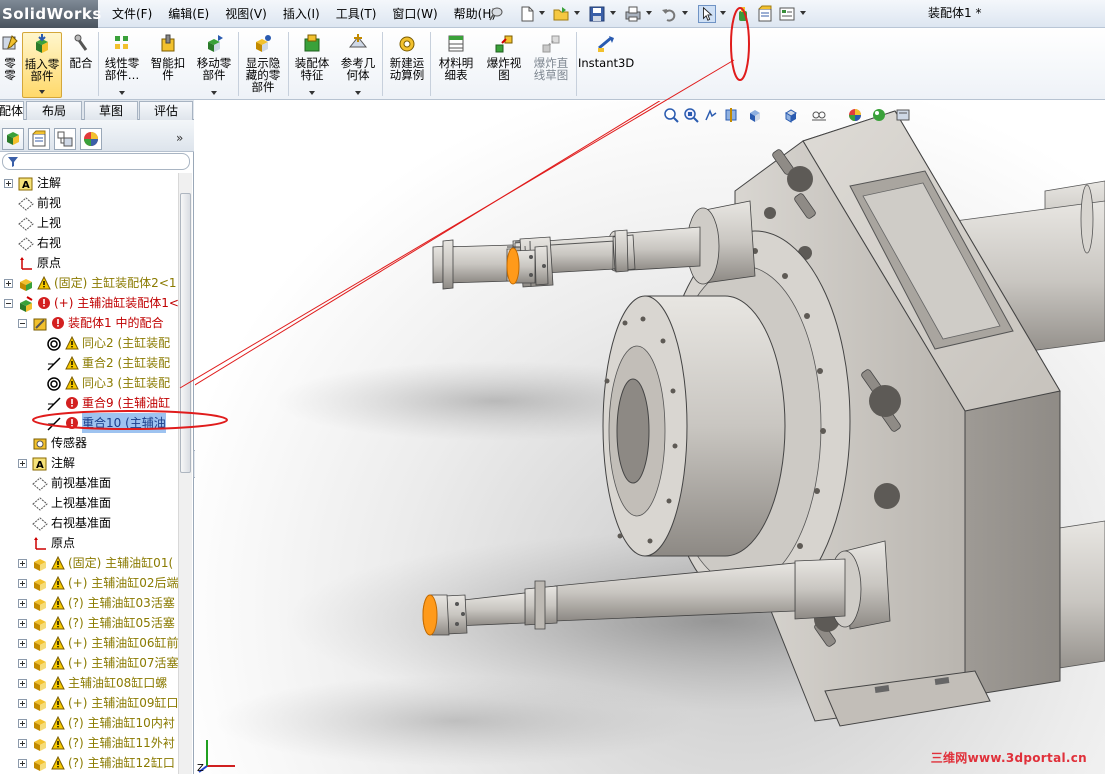 This screenshot has height=774, width=1105. What do you see at coordinates (13, 139) in the screenshot?
I see `feature-tree-tab` at bounding box center [13, 139].